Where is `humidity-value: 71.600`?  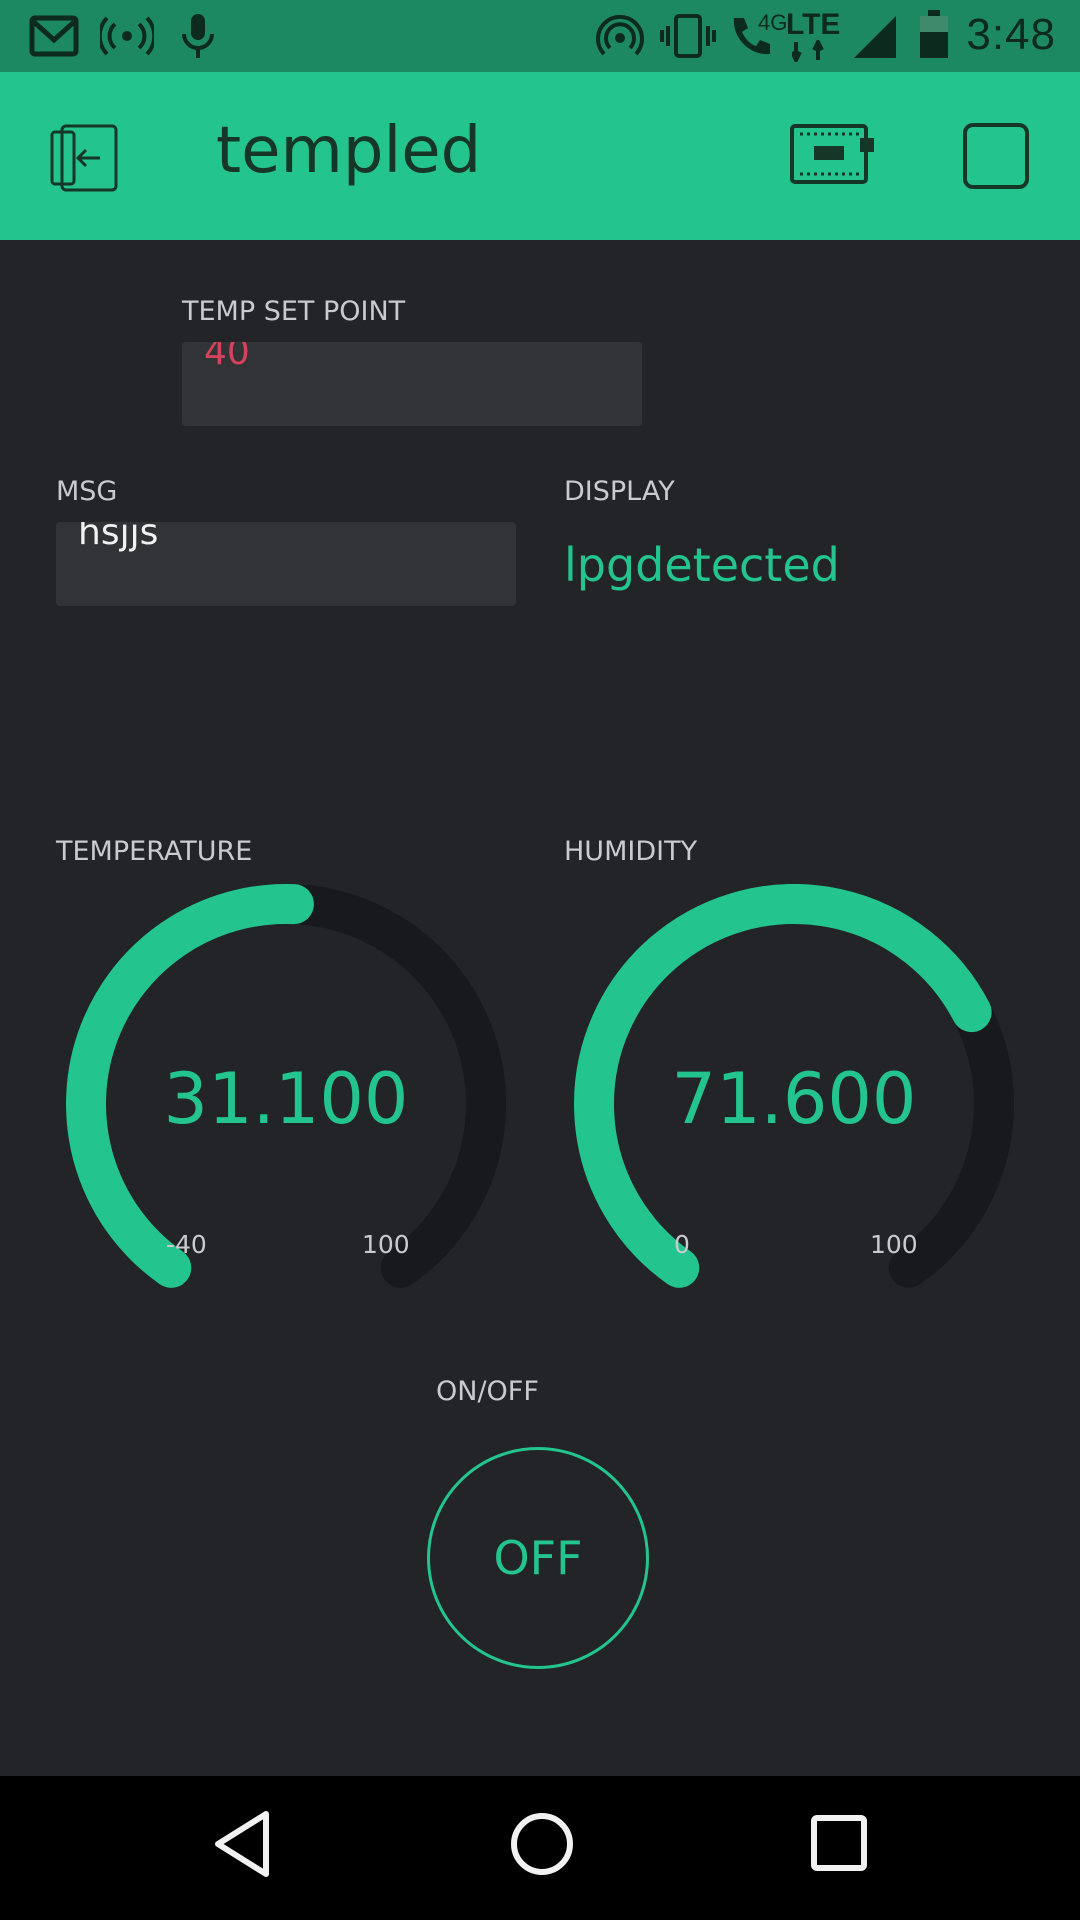 humidity-value: 71.600 is located at coordinates (794, 1099).